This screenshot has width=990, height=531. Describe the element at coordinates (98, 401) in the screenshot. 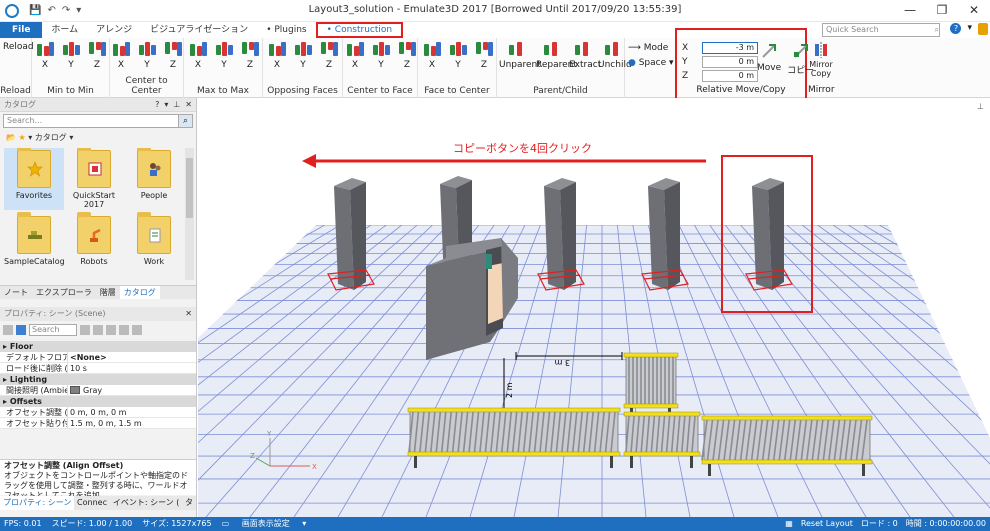

I see `category-offsets: ▸ Offsets` at that location.